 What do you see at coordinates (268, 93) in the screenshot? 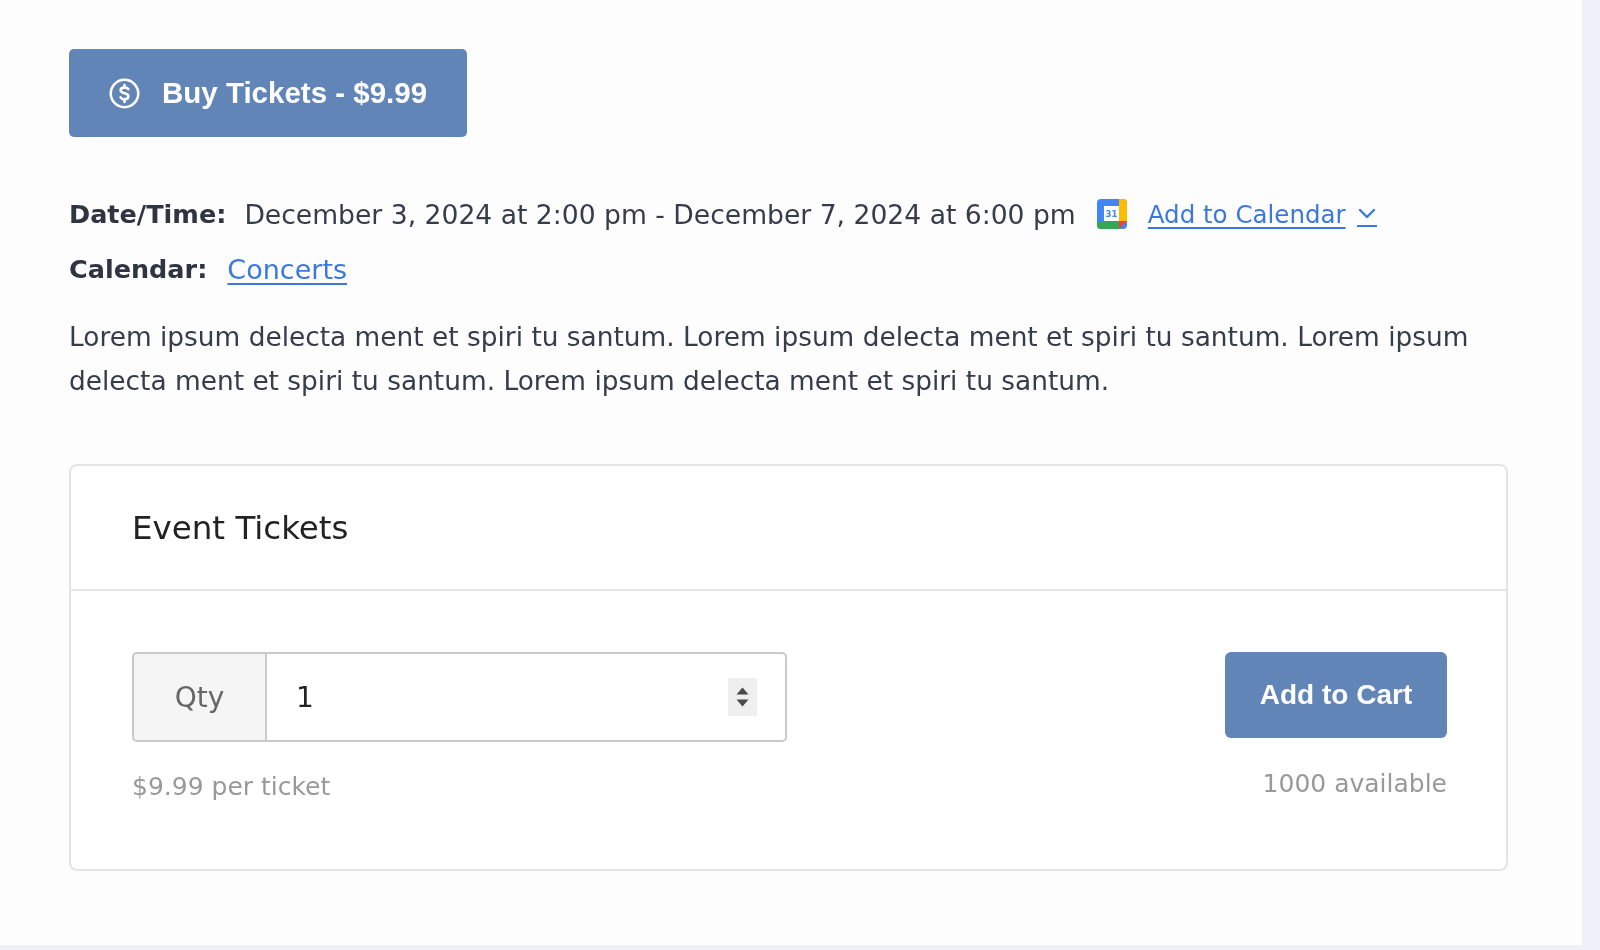
I see `buy-tickets-button: Buy Tickets - $9.99` at bounding box center [268, 93].